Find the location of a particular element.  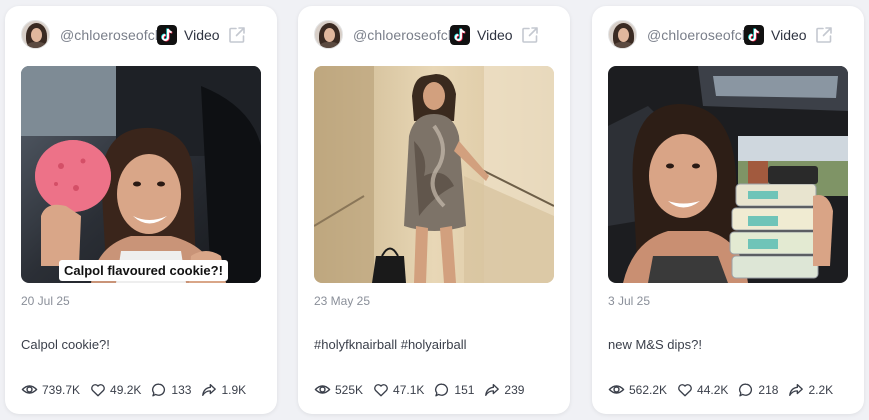

views-stat: 739.7K is located at coordinates (50, 389).